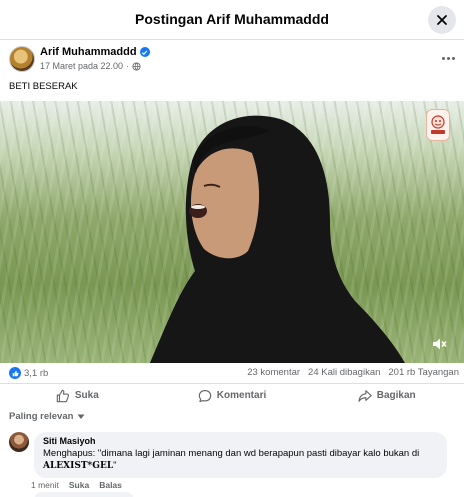  Describe the element at coordinates (365, 395) in the screenshot. I see `share-icon` at that location.